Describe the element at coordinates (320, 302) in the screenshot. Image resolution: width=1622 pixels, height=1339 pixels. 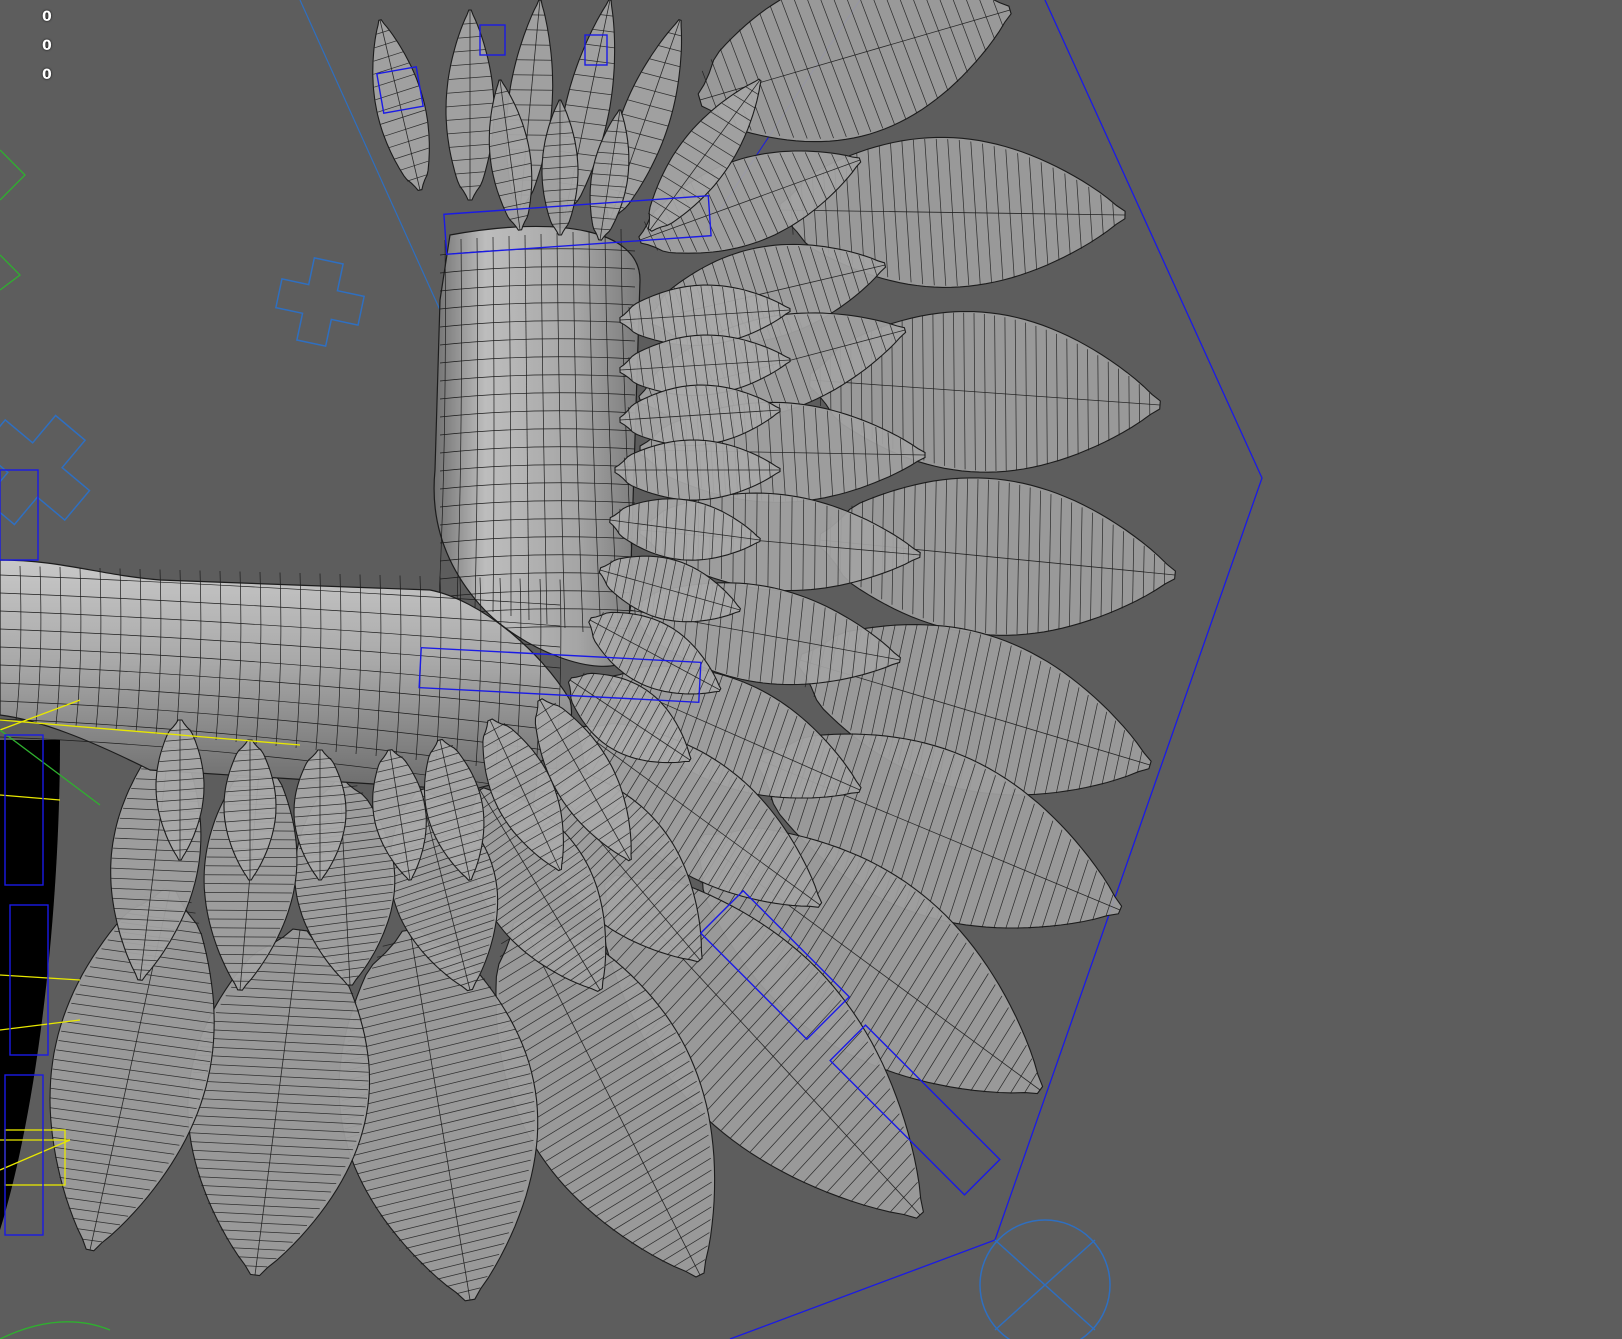
I see `pivot-cross-control` at that location.